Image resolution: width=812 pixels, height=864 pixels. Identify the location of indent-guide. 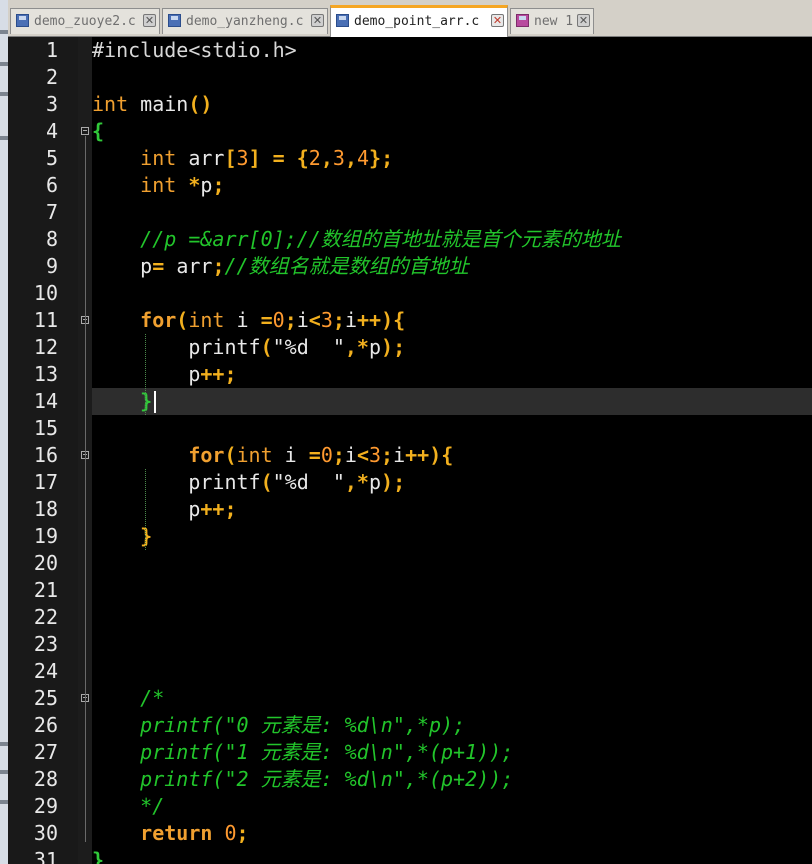
(146, 509).